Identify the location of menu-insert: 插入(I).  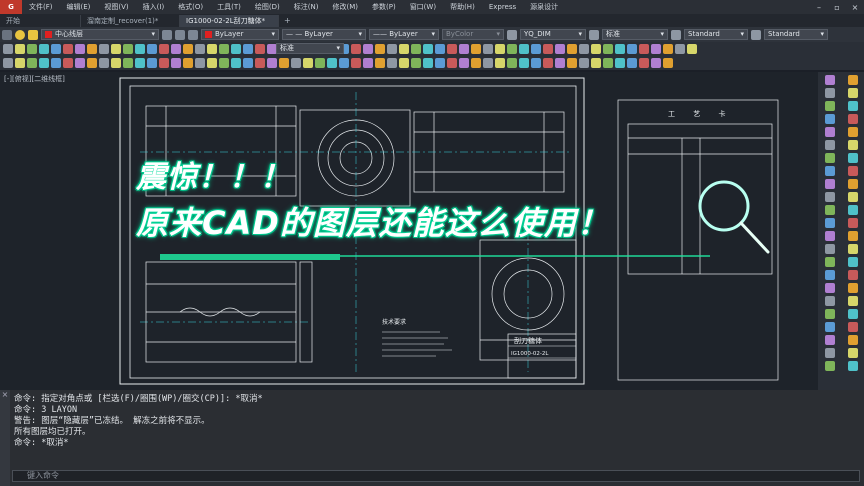
(154, 7).